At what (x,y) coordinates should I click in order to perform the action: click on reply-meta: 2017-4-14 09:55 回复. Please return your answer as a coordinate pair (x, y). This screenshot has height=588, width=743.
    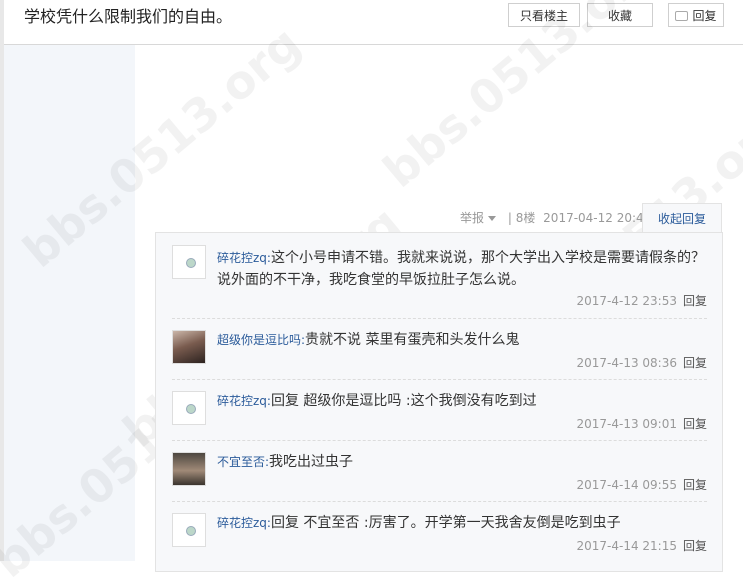
    Looking at the image, I should click on (641, 485).